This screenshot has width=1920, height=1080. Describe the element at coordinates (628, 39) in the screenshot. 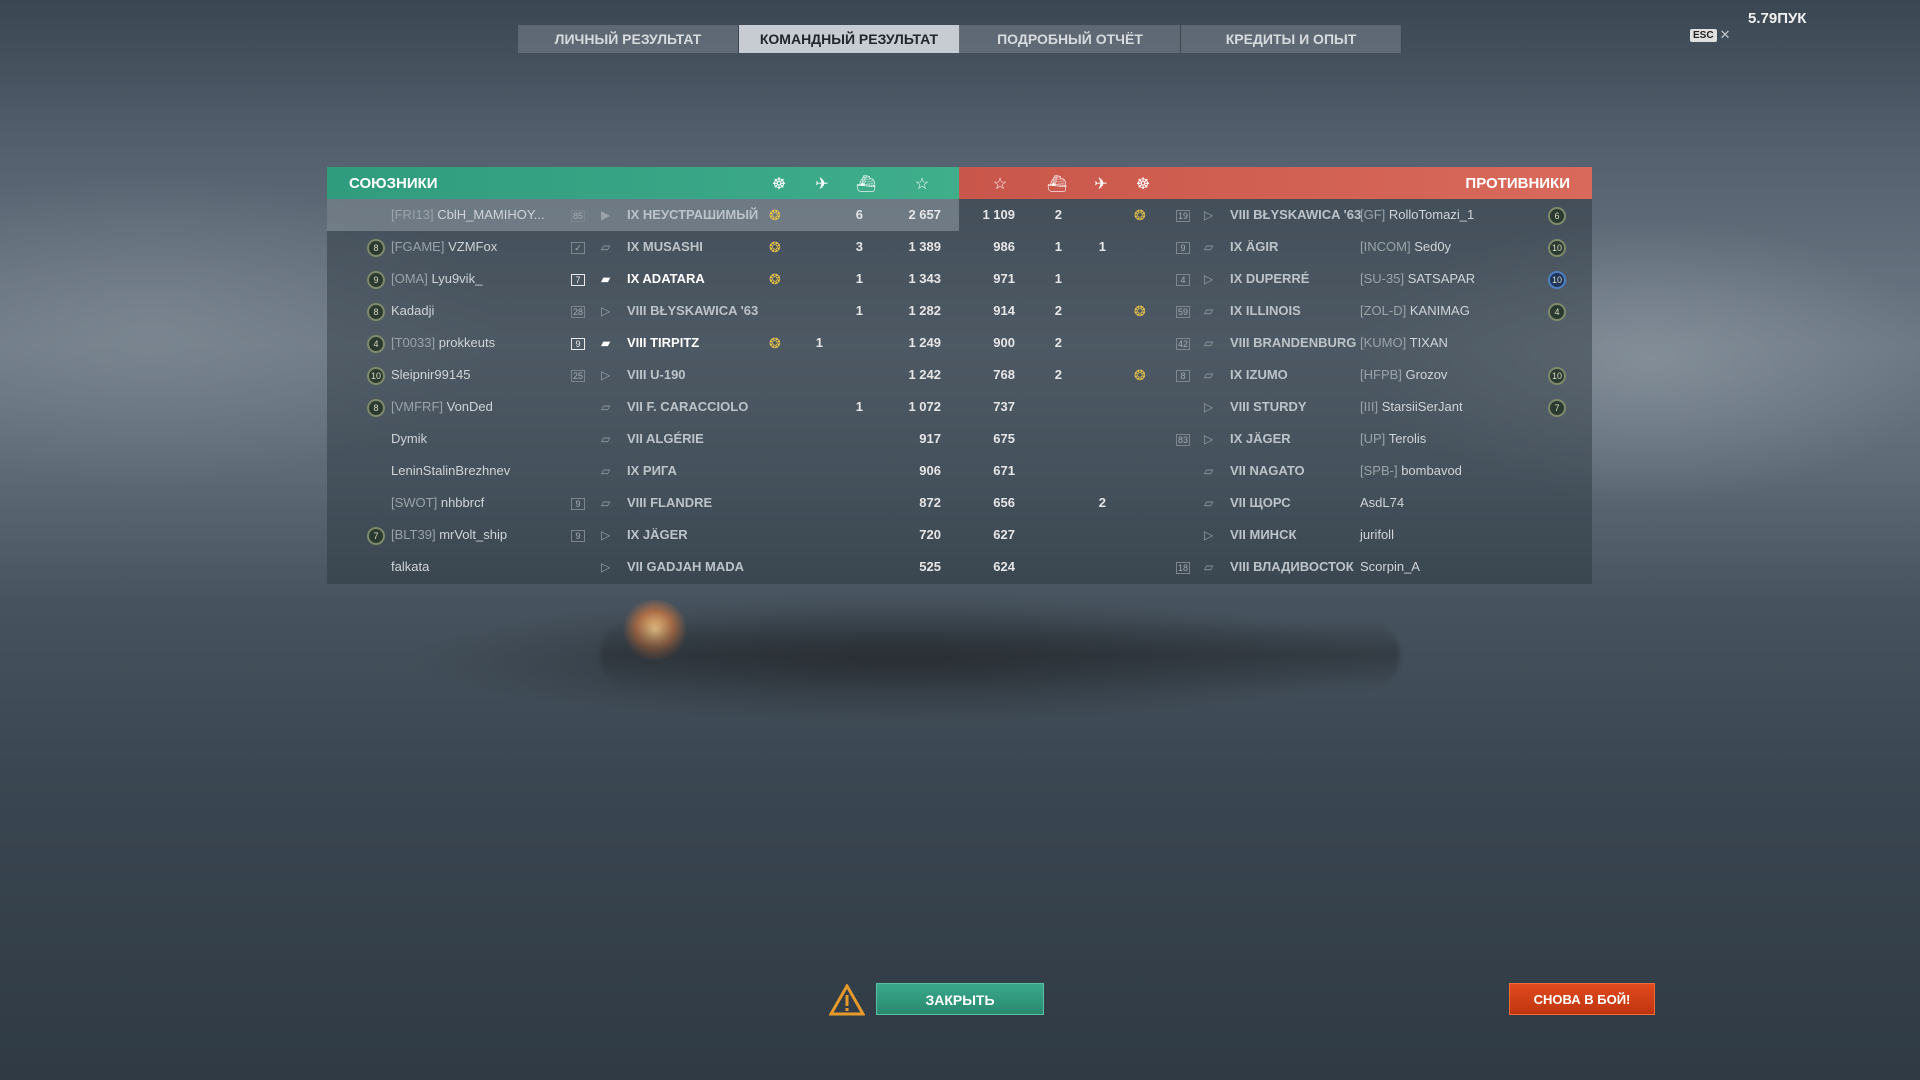

I see `tab-personal-result: ЛИЧНЫЙ РЕЗУЛЬТАТ` at that location.